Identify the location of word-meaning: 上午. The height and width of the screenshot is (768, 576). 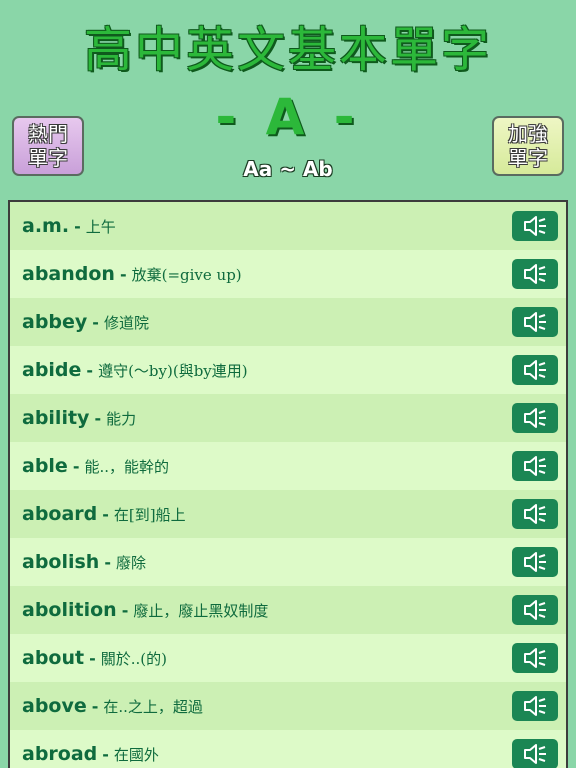
(100, 226).